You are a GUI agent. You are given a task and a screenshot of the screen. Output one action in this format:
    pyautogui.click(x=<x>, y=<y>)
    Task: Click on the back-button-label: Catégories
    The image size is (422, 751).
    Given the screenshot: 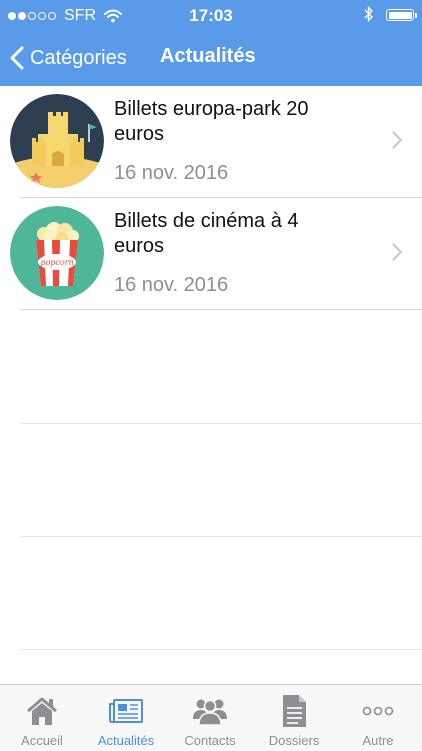 What is the action you would take?
    pyautogui.click(x=78, y=57)
    